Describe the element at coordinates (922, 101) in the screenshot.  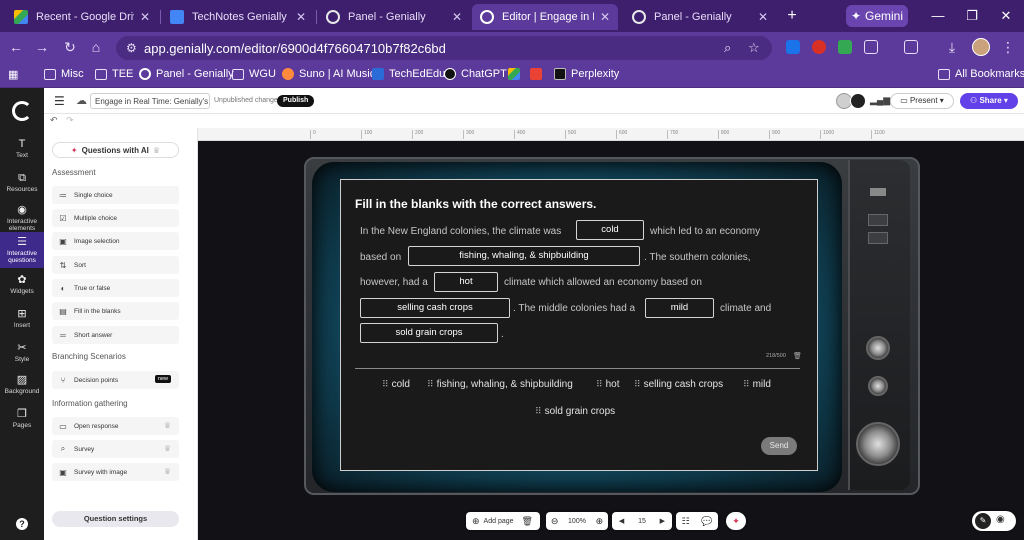
I see `present-button: ▭ Present ▾` at that location.